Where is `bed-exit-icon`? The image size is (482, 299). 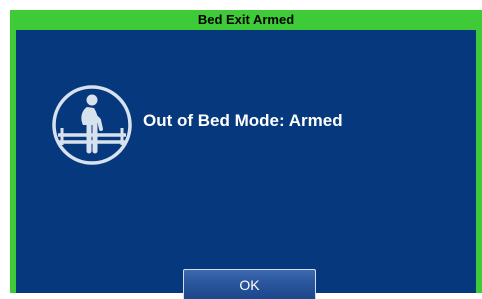
bed-exit-icon is located at coordinates (92, 125).